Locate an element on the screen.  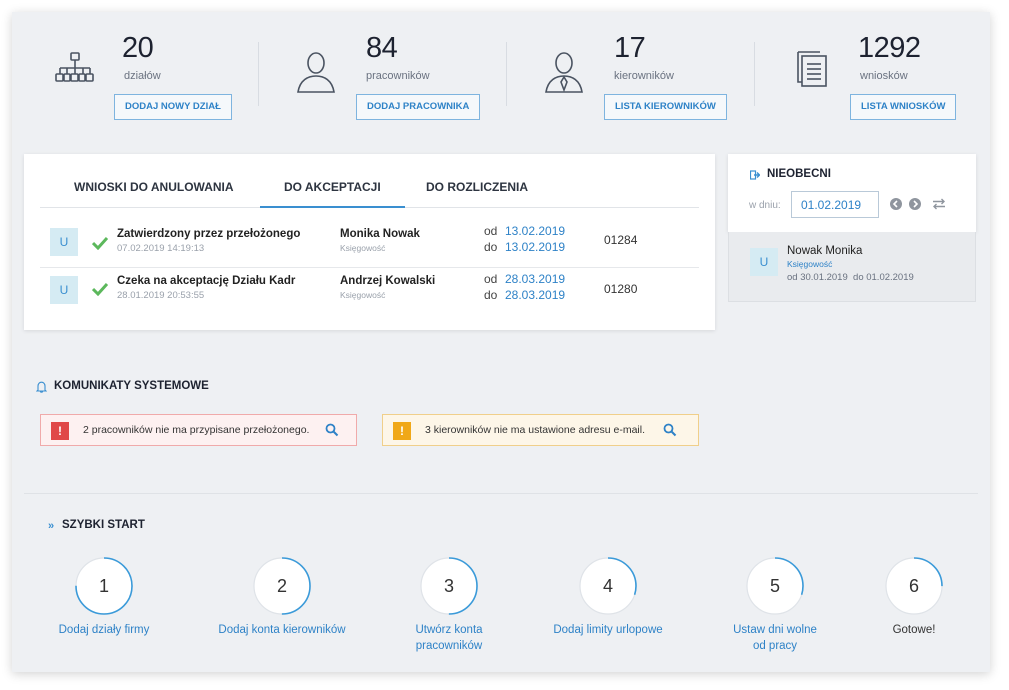
next-day-icon is located at coordinates (915, 204).